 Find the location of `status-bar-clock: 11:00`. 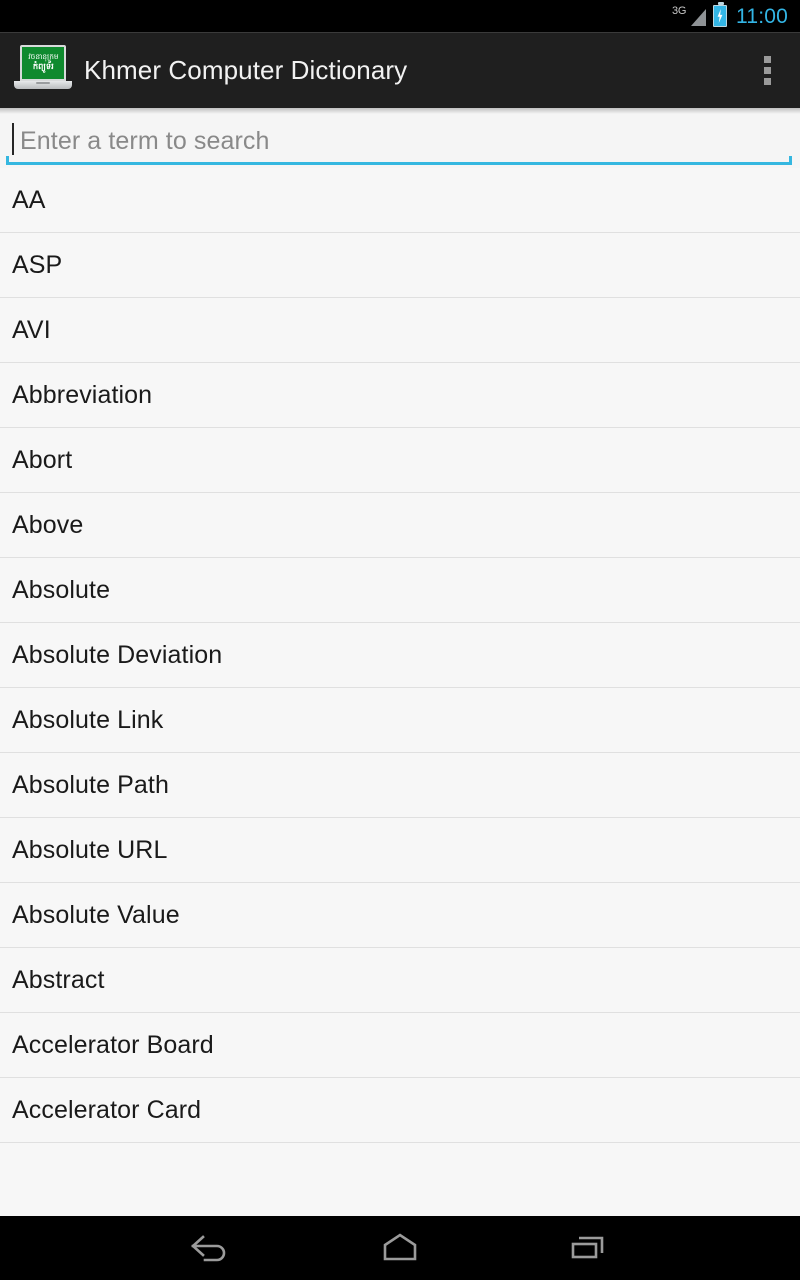

status-bar-clock: 11:00 is located at coordinates (762, 16).